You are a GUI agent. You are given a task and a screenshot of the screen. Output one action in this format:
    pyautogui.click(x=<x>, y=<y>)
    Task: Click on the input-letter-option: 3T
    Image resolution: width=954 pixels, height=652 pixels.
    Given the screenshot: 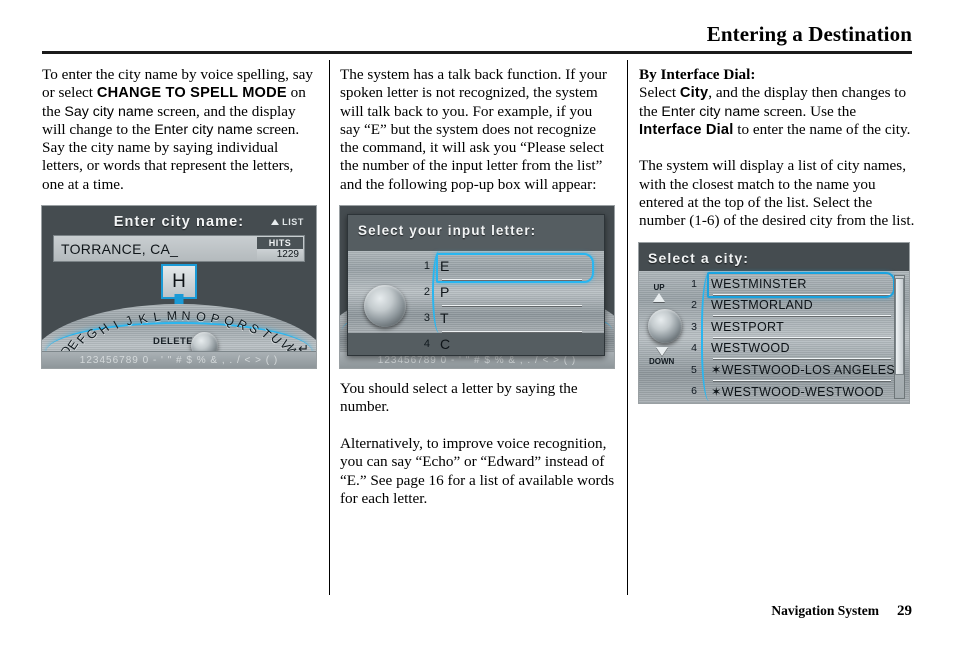 What is the action you would take?
    pyautogui.click(x=503, y=317)
    